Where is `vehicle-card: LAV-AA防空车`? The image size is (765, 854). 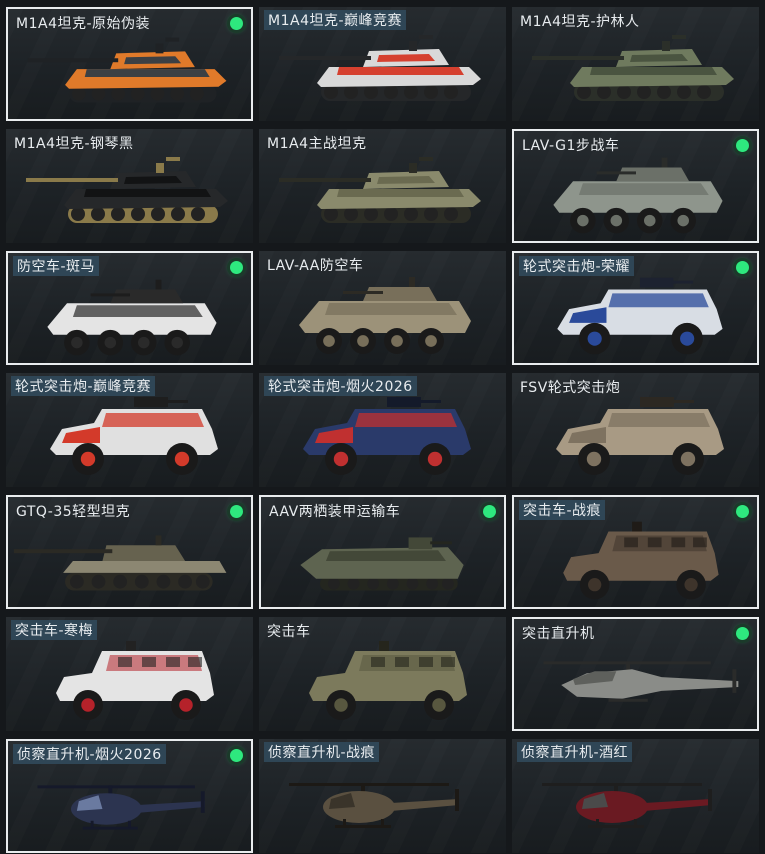 vehicle-card: LAV-AA防空车 is located at coordinates (382, 308).